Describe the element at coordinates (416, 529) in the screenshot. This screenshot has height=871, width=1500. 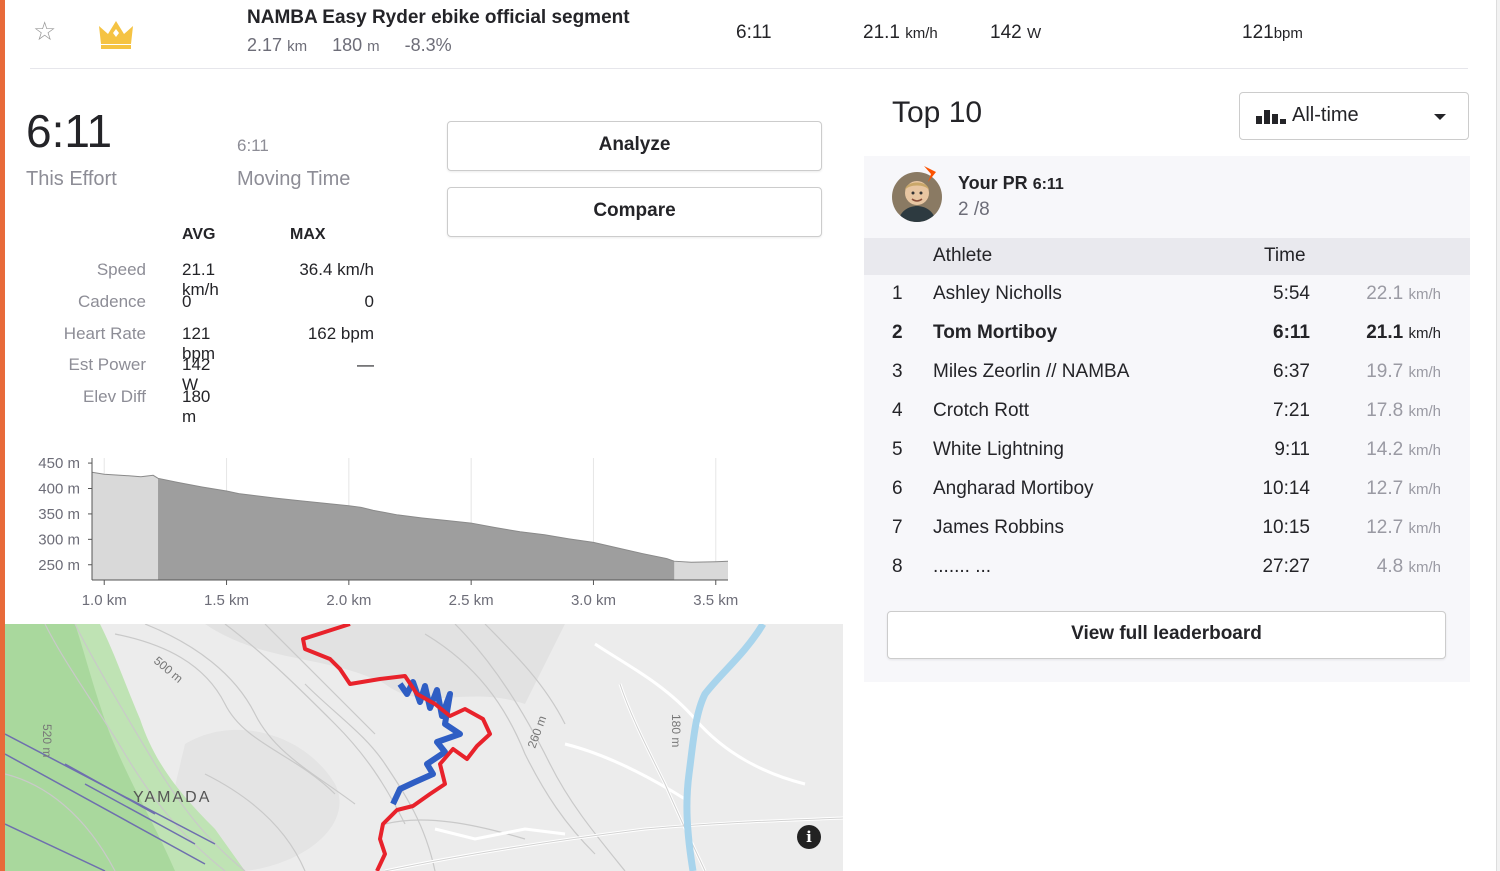
I see `segment-effort-area` at that location.